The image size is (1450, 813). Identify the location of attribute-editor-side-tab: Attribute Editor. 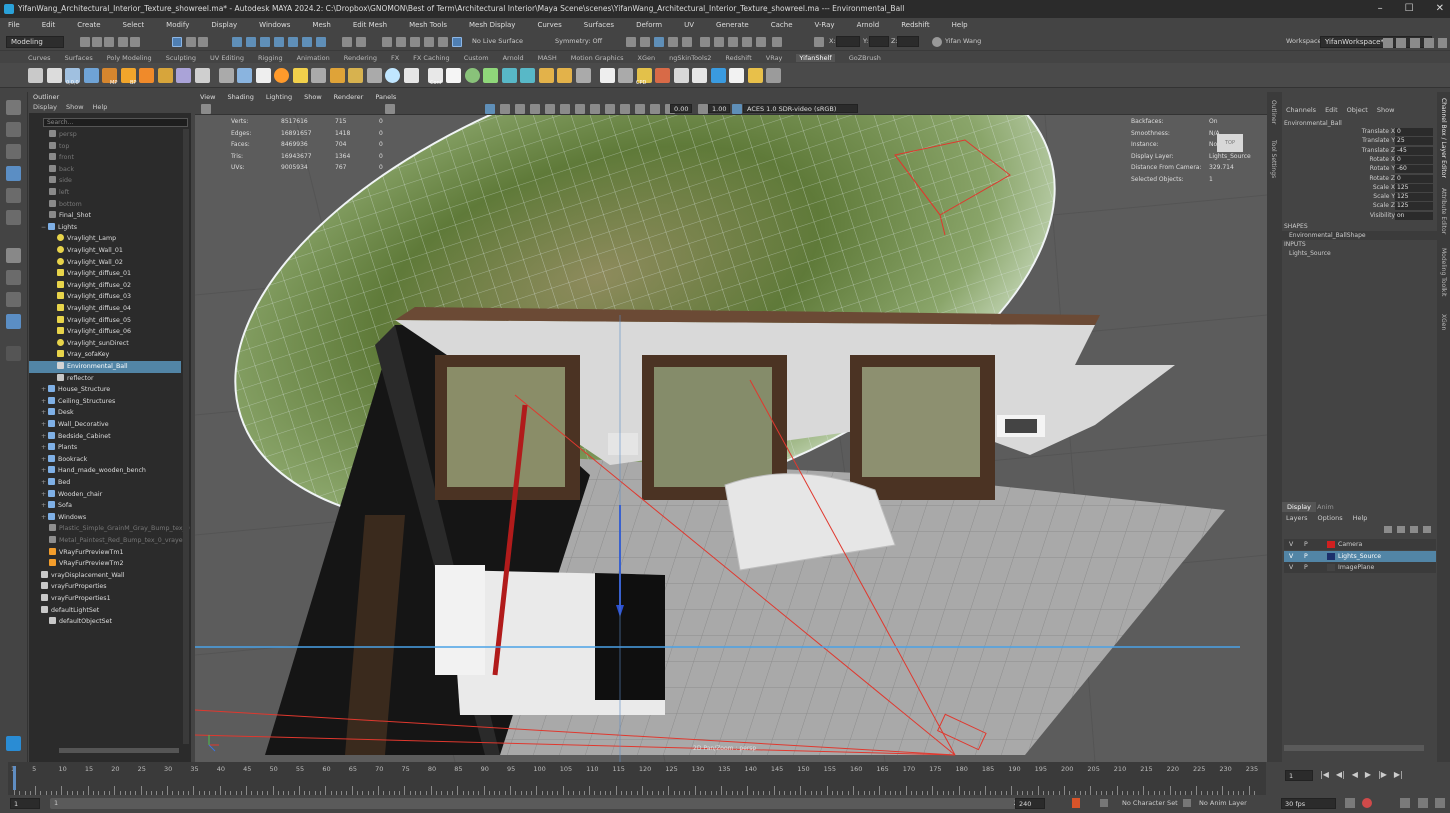
(1443, 211).